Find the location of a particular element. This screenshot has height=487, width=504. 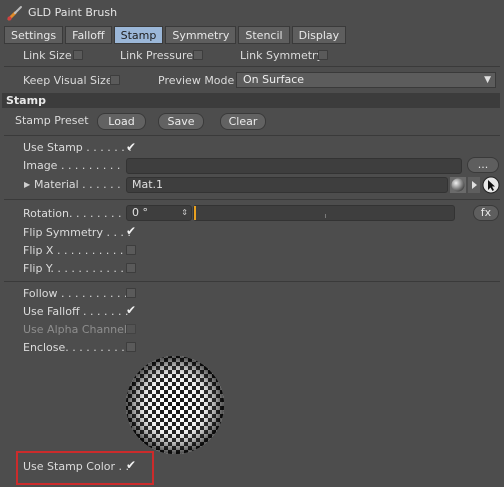

link-pressure-label: Link Pressure is located at coordinates (156, 55).